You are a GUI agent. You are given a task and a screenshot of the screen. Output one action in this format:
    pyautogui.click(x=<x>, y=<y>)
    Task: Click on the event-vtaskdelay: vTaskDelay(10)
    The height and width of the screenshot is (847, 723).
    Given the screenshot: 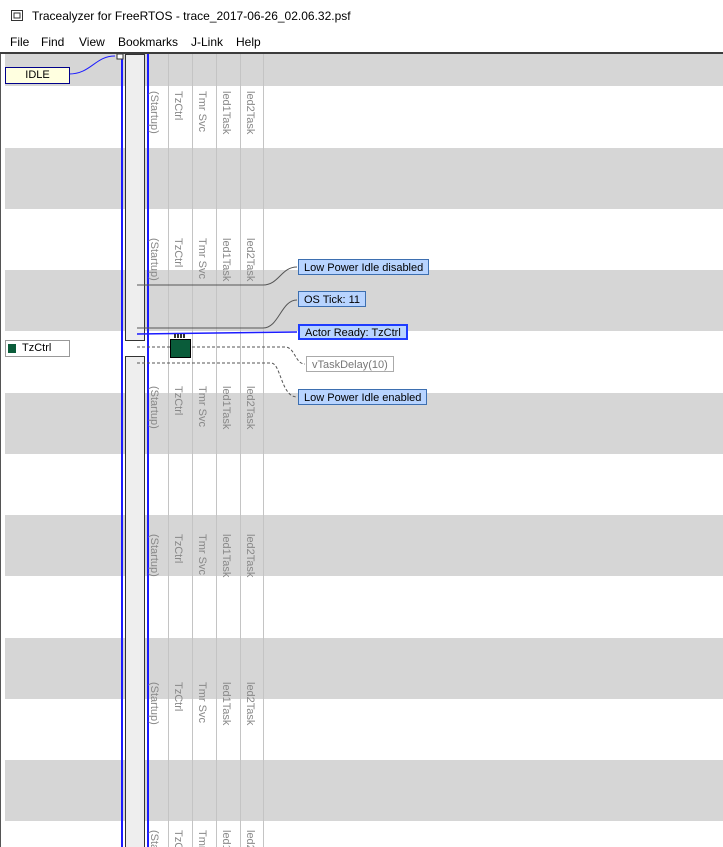 What is the action you would take?
    pyautogui.click(x=350, y=364)
    